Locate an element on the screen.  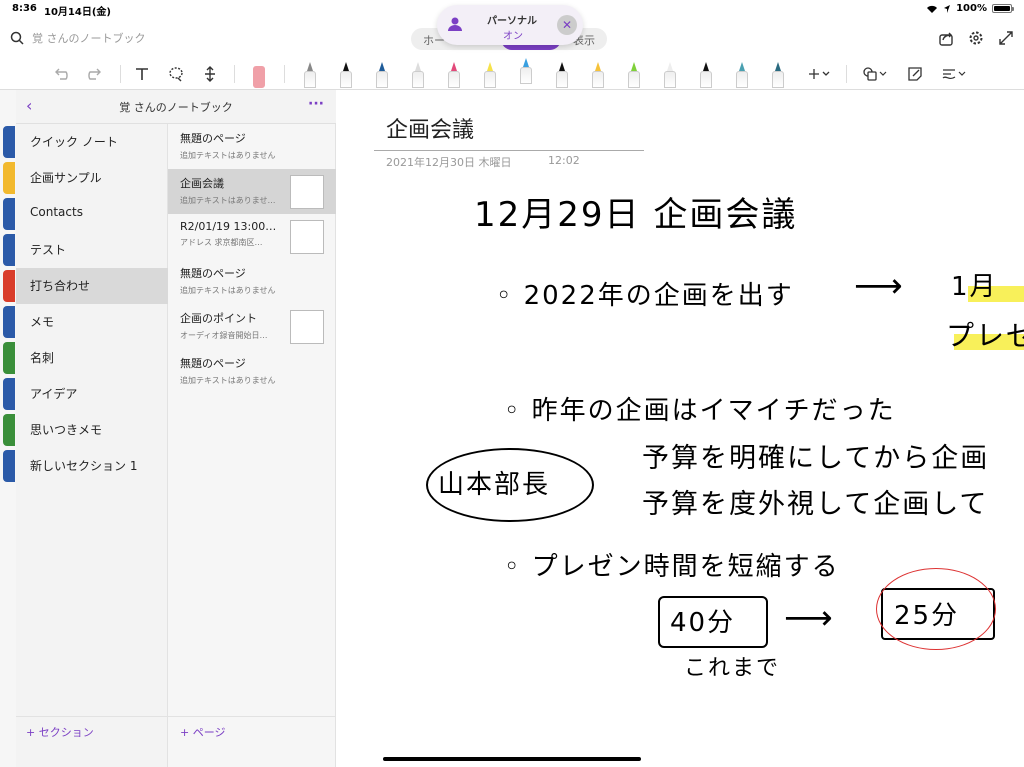
page-title: 企画会議 is located at coordinates (430, 128).